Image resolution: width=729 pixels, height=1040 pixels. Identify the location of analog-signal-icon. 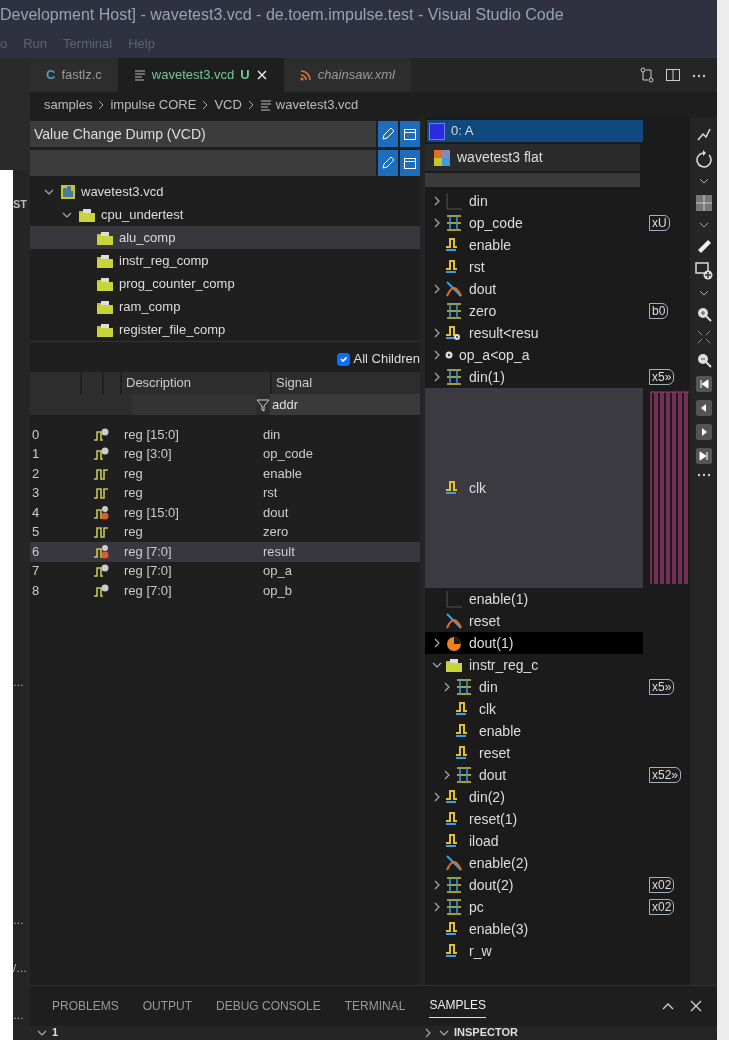
(454, 863).